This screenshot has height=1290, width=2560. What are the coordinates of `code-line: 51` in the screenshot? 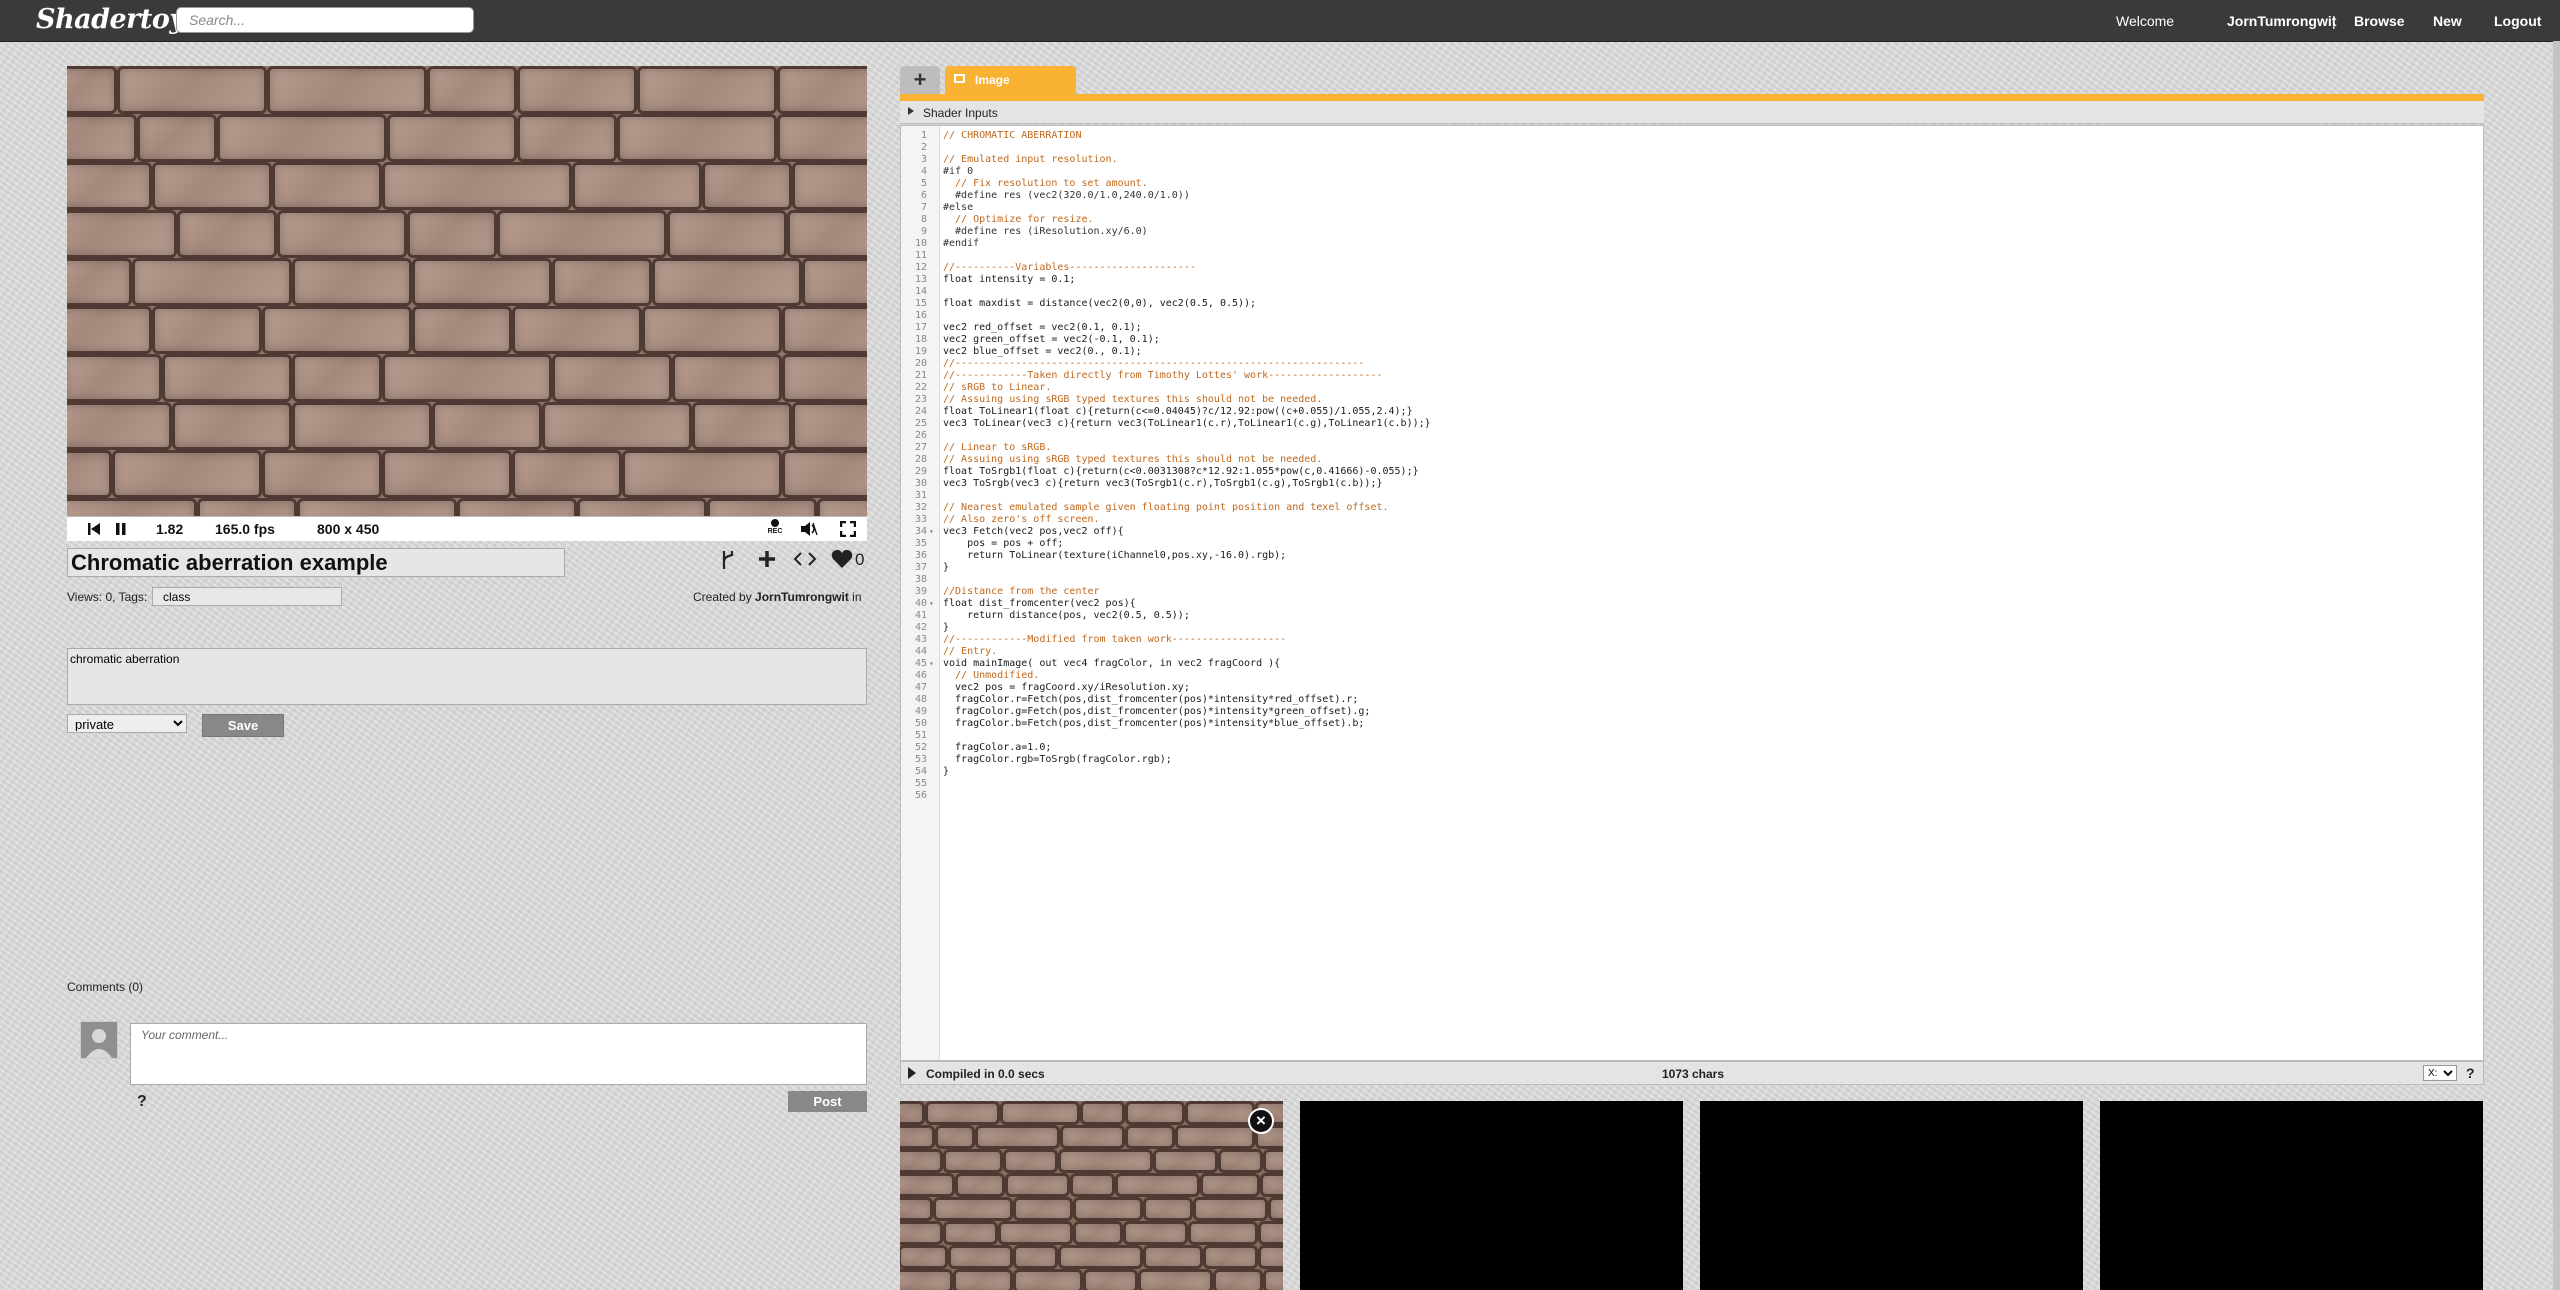 It's located at (1651, 736).